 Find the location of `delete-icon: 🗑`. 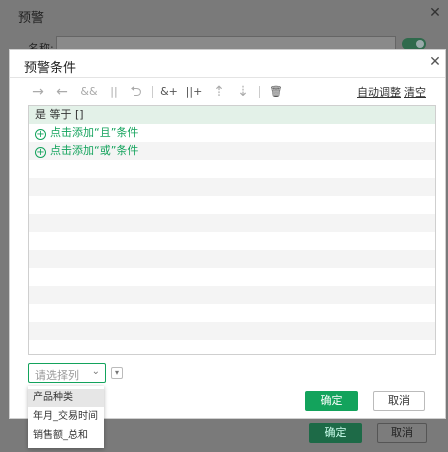

delete-icon: 🗑 is located at coordinates (276, 92).